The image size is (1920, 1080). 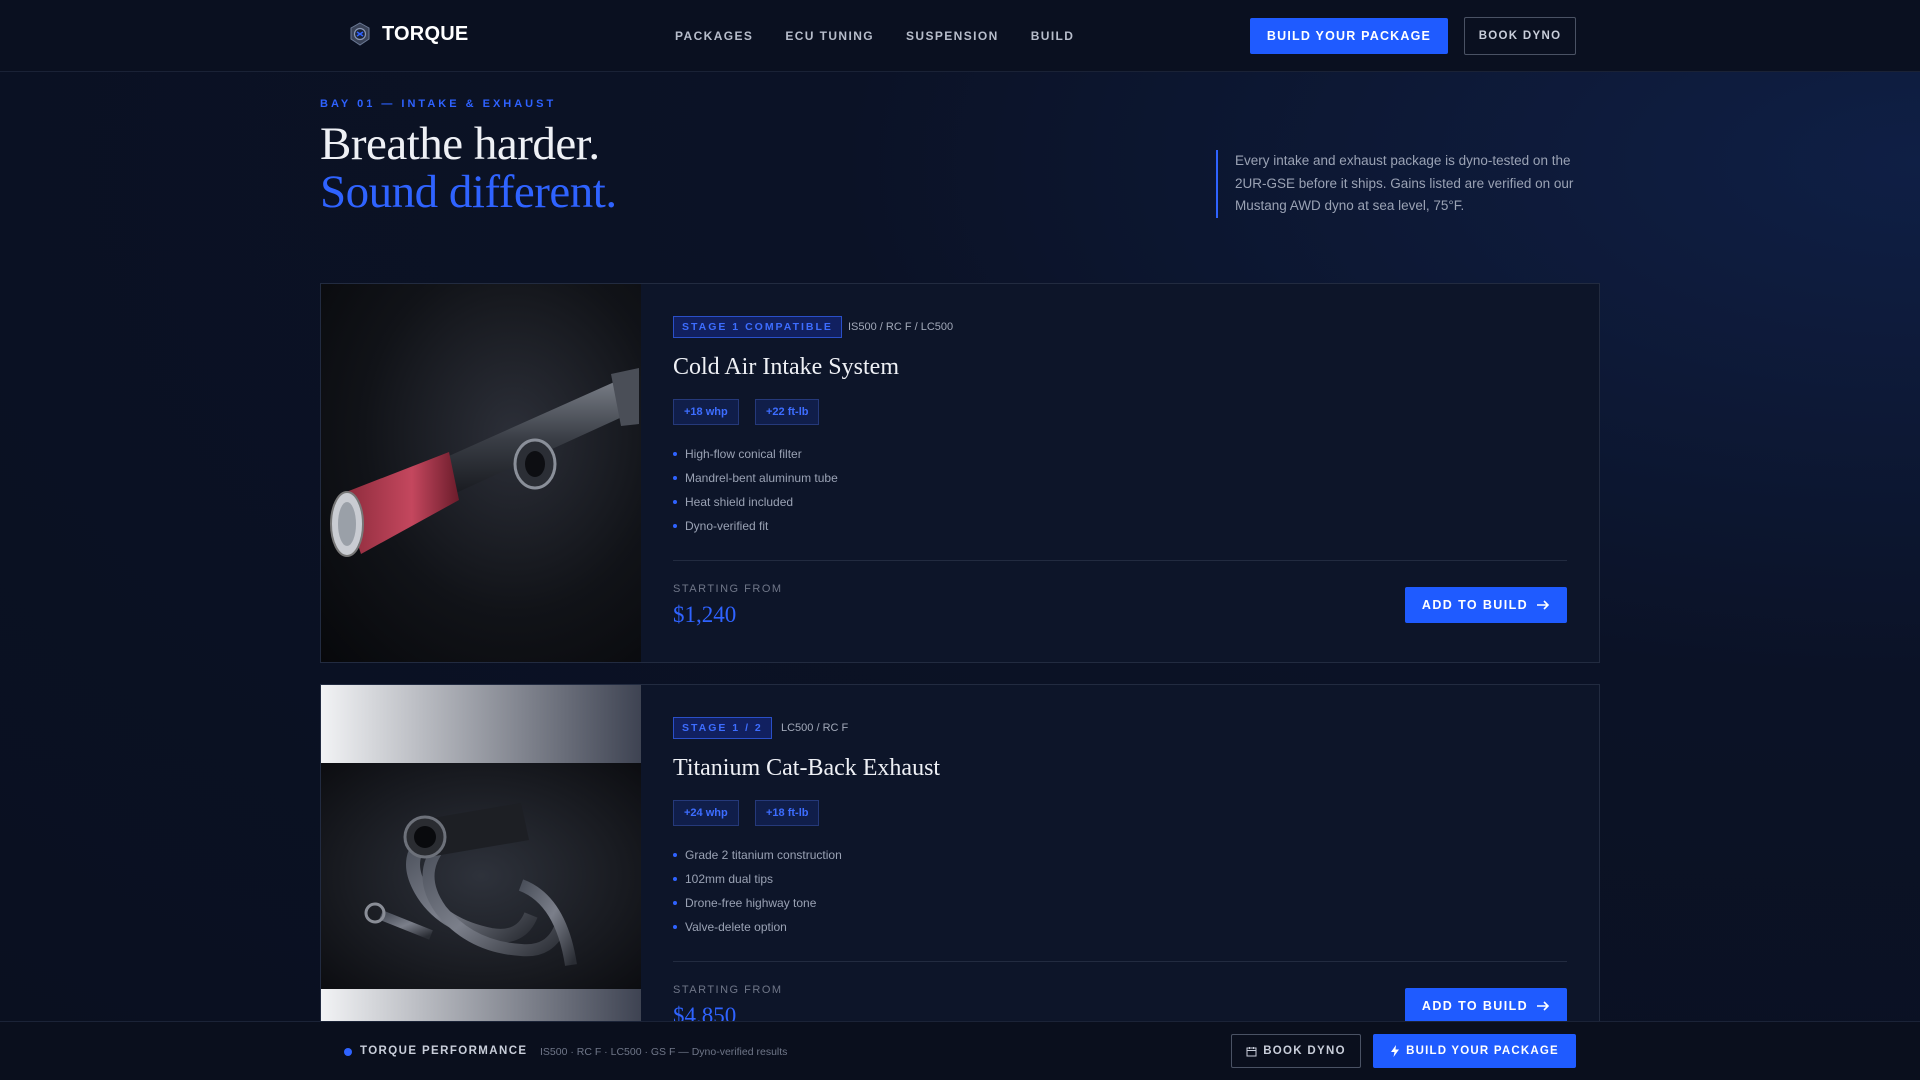 What do you see at coordinates (757, 927) in the screenshot?
I see `list-item: Valve-delete option` at bounding box center [757, 927].